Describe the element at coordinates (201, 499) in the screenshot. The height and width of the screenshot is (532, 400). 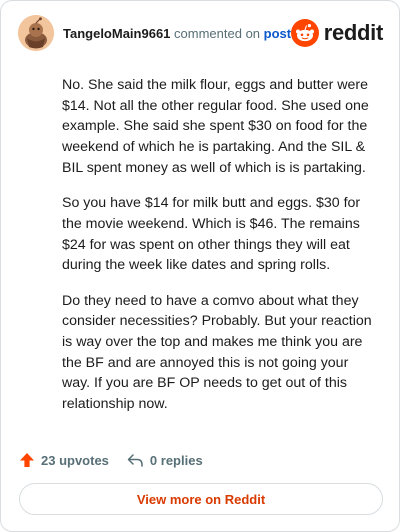
I see `view-more-button: View more on Reddit` at that location.